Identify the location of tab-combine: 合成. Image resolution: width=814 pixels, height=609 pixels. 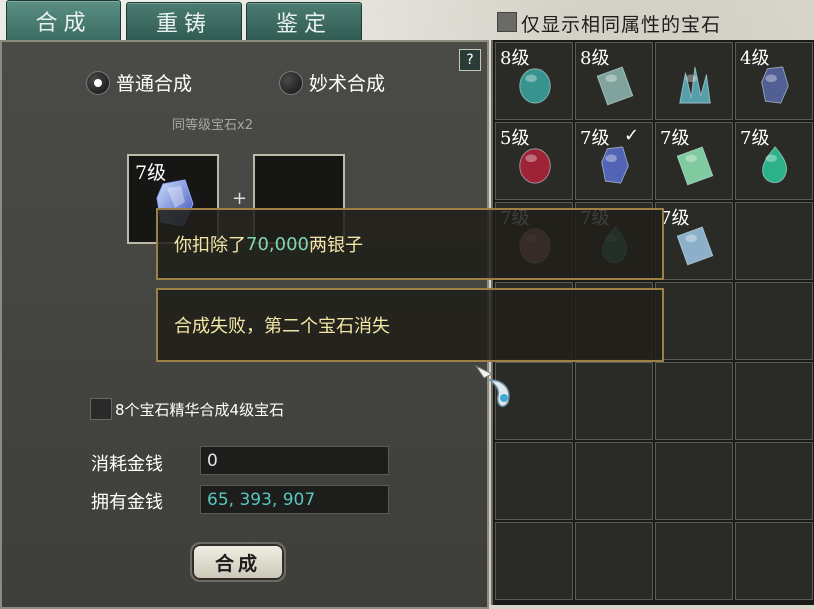
(63, 20).